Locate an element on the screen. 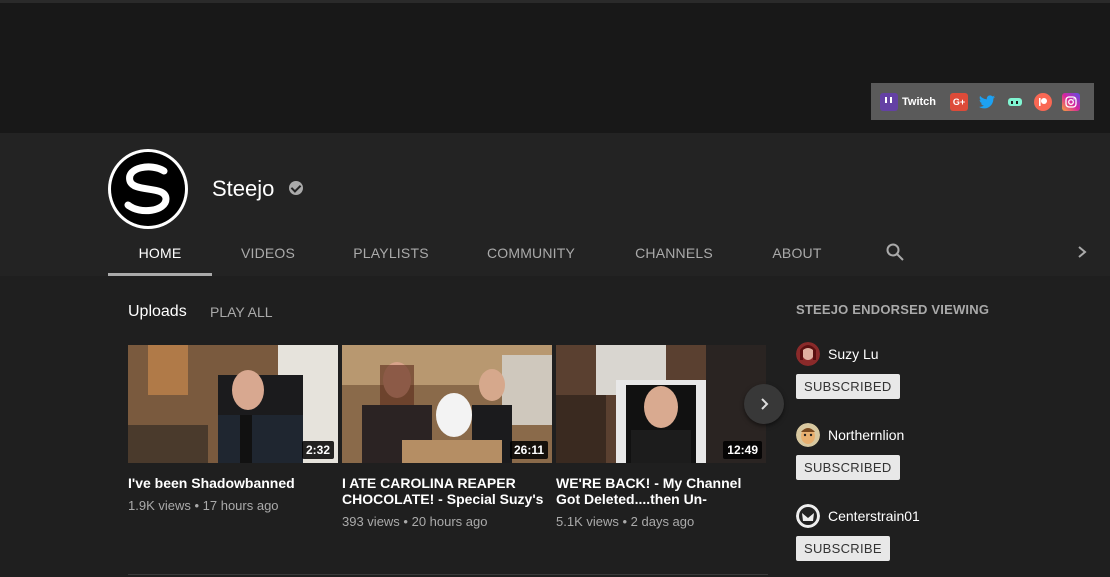  chevron-right-icon is located at coordinates (765, 404).